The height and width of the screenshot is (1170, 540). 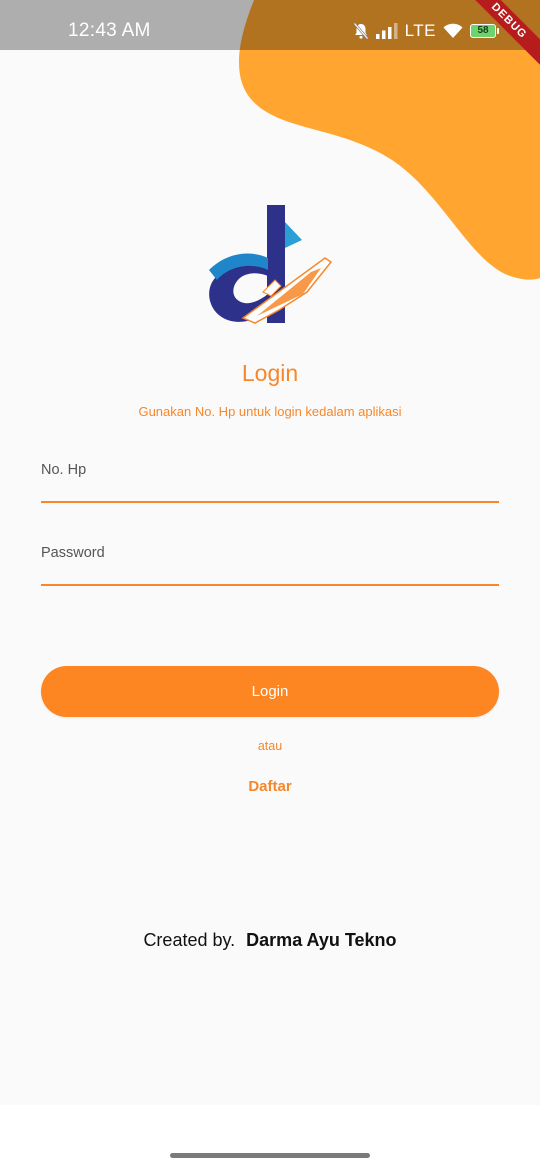 I want to click on status-icons: LTE 58, so click(x=426, y=31).